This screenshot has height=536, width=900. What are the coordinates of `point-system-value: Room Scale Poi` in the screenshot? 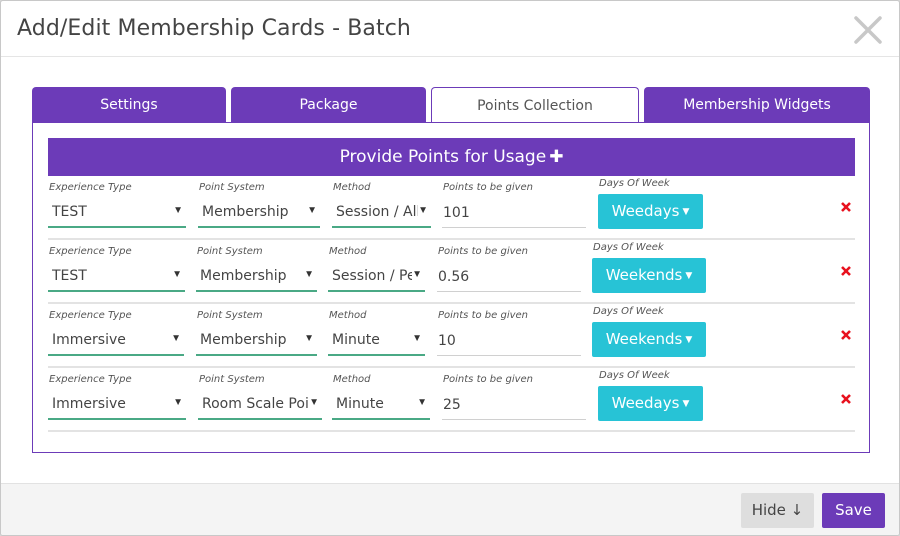 It's located at (255, 404).